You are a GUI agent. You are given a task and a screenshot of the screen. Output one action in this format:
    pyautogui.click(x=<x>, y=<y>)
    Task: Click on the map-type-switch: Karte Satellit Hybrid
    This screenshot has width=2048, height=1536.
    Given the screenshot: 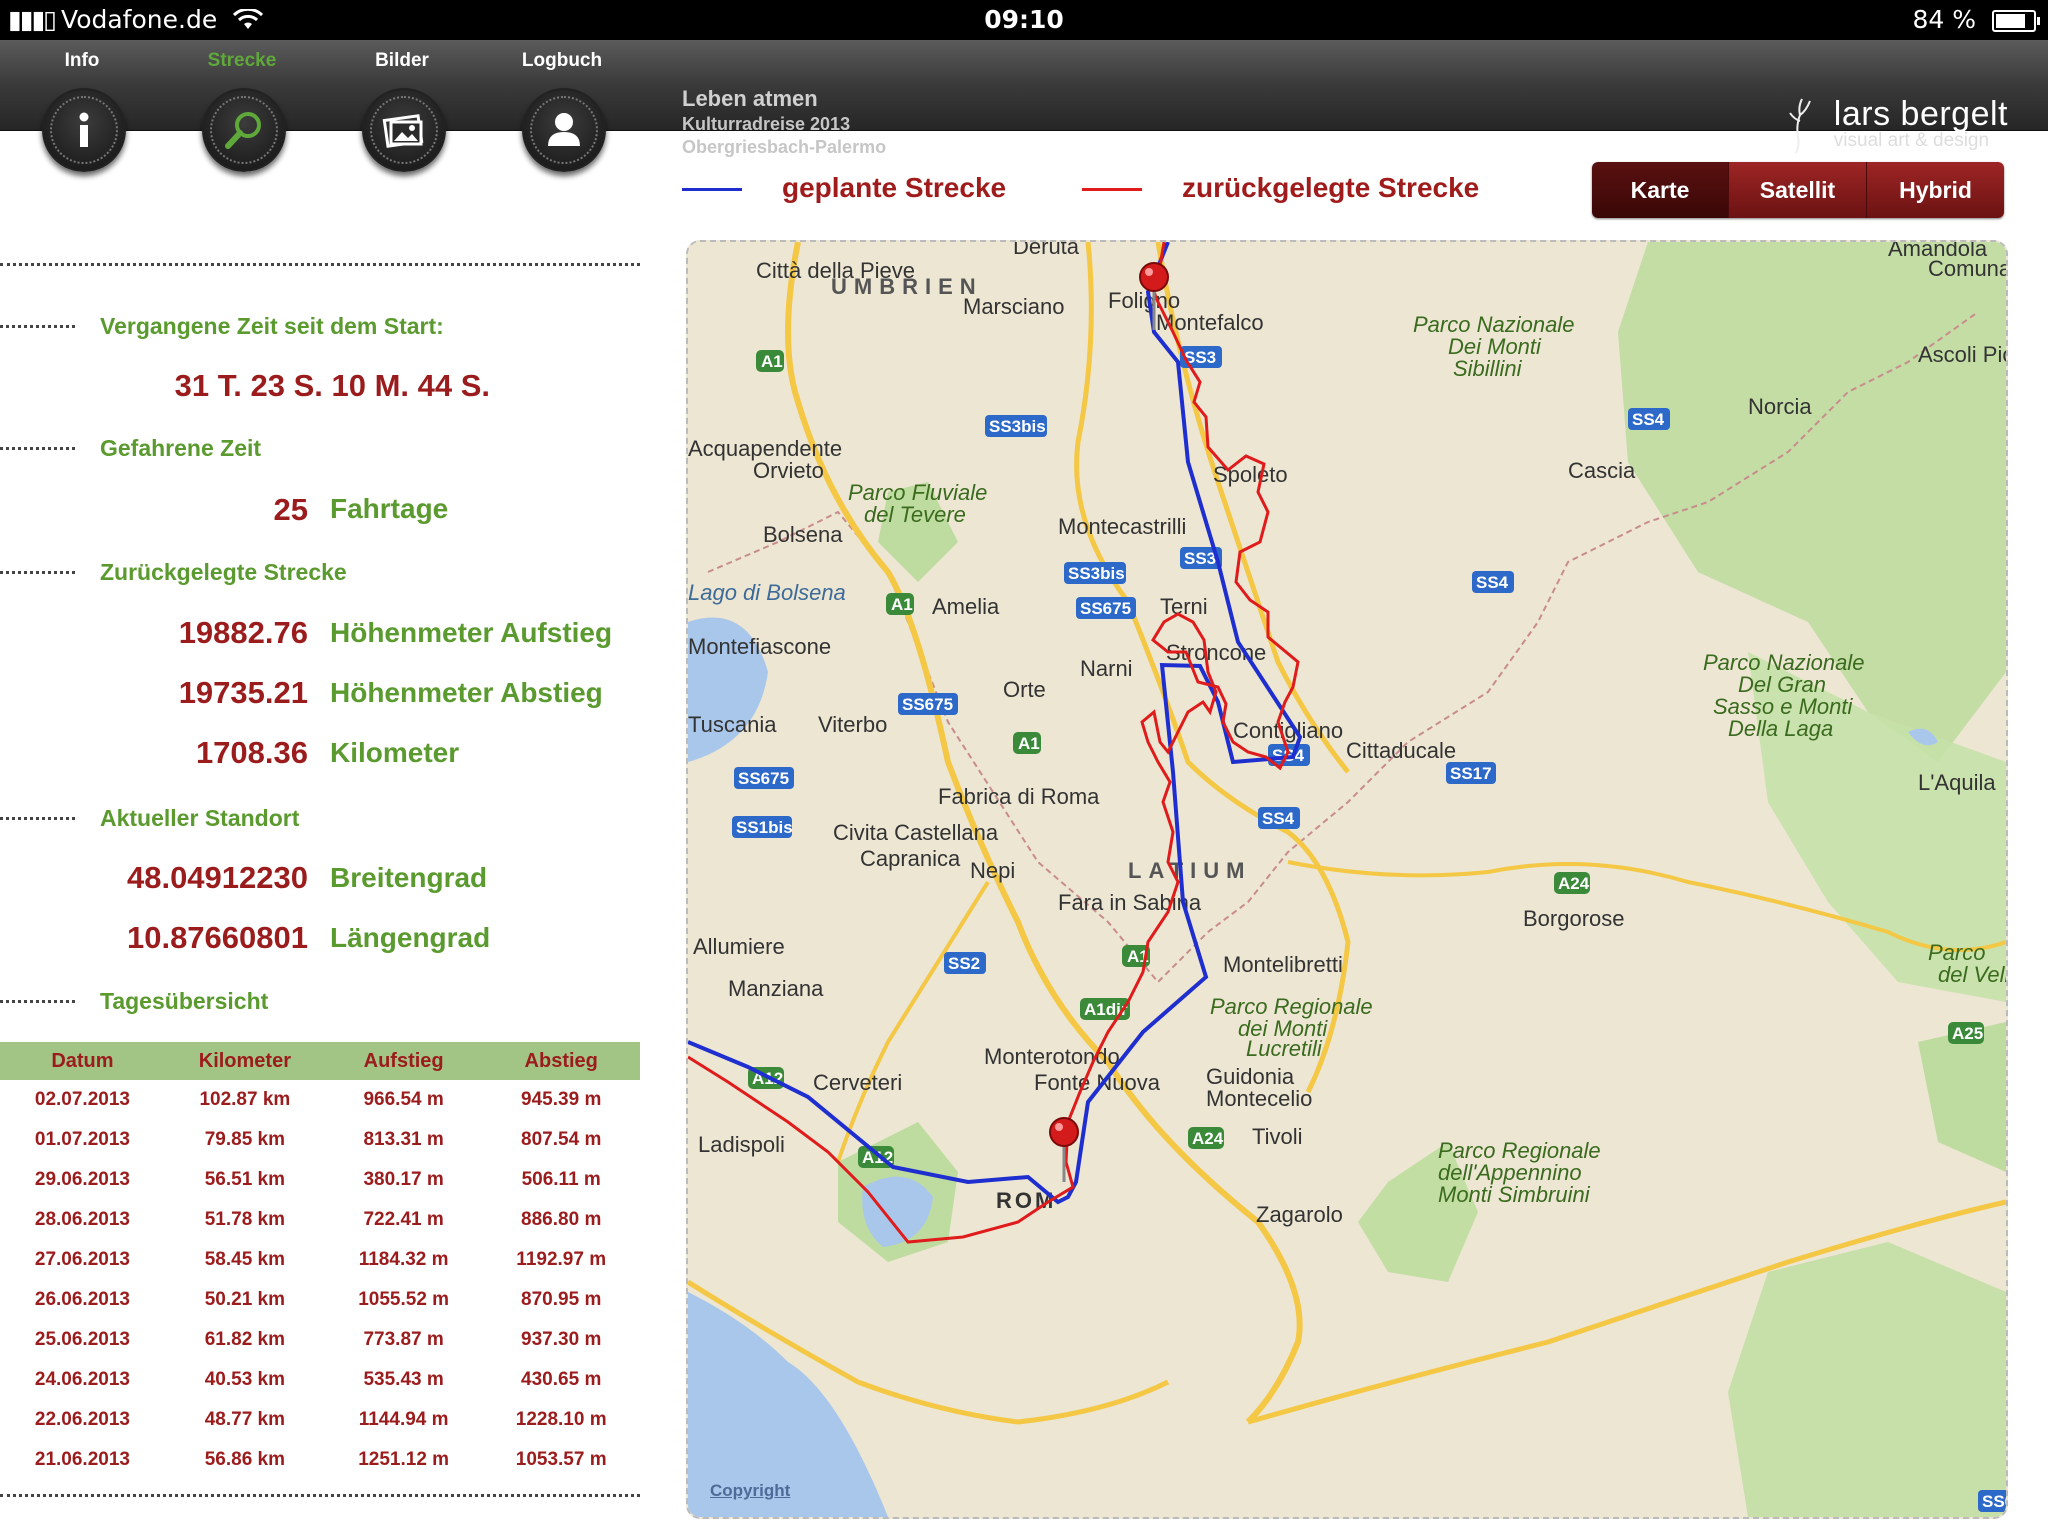 What is the action you would take?
    pyautogui.click(x=1798, y=190)
    